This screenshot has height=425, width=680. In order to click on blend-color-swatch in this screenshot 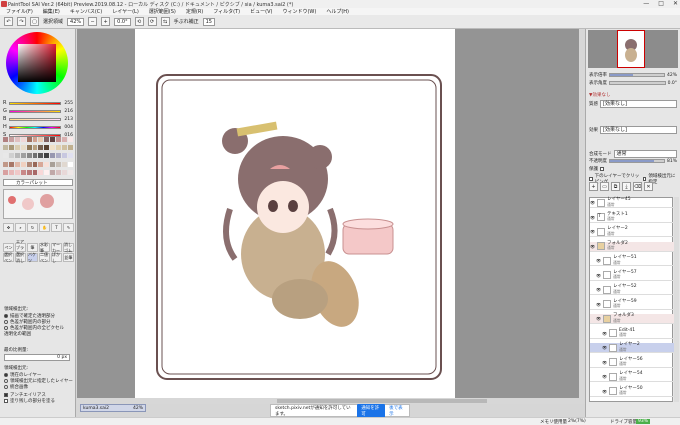, I will do `click(47, 201)`.